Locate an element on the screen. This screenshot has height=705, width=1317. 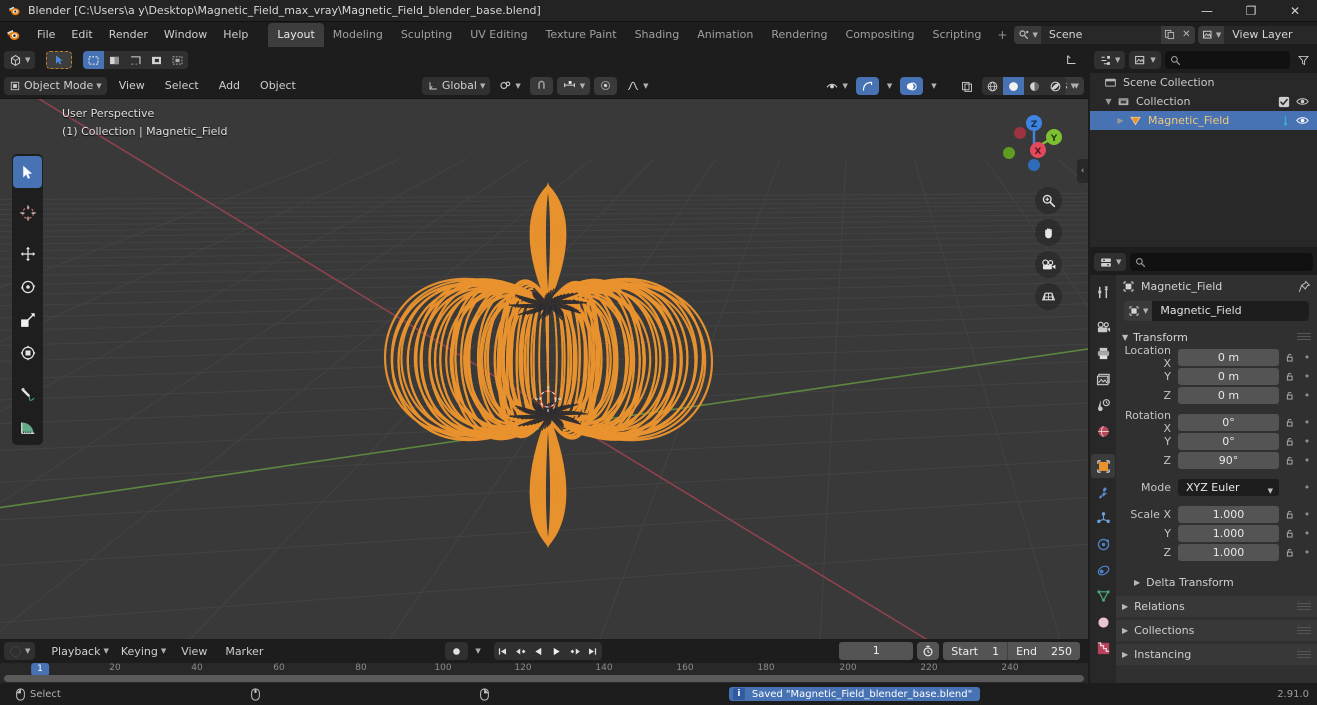
auto-keying-toggle is located at coordinates (457, 651).